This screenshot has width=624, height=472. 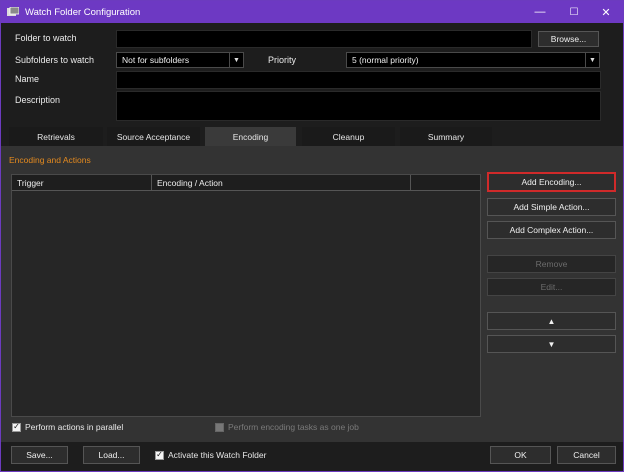 I want to click on activate-checkbox: ✓ Activate this Watch Folder, so click(x=210, y=455).